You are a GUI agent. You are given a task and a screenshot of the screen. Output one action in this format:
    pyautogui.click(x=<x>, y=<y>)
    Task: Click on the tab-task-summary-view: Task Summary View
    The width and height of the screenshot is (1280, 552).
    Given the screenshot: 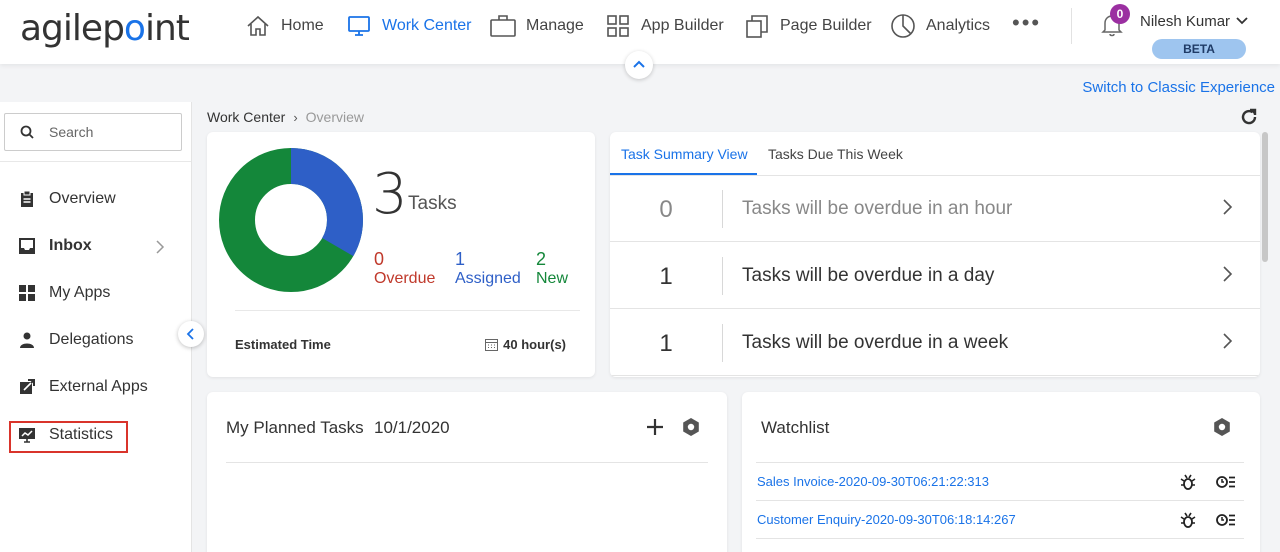 What is the action you would take?
    pyautogui.click(x=684, y=154)
    